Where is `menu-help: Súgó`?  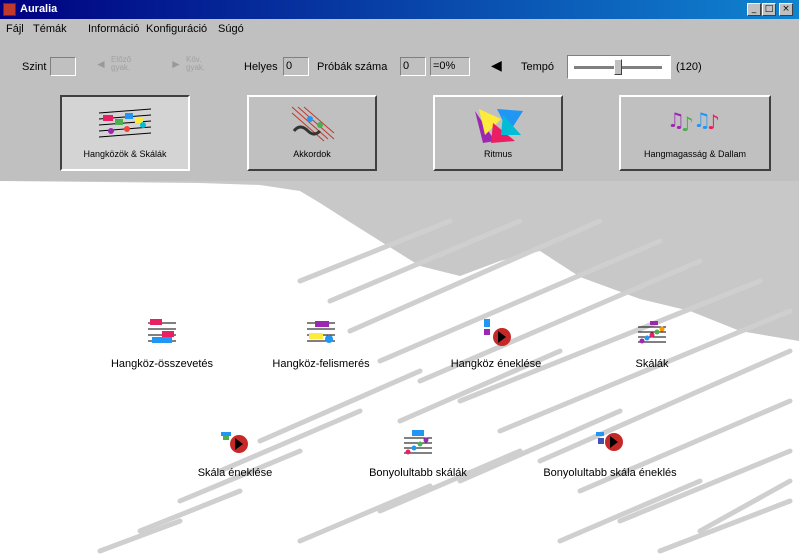
menu-help: Súgó is located at coordinates (231, 29).